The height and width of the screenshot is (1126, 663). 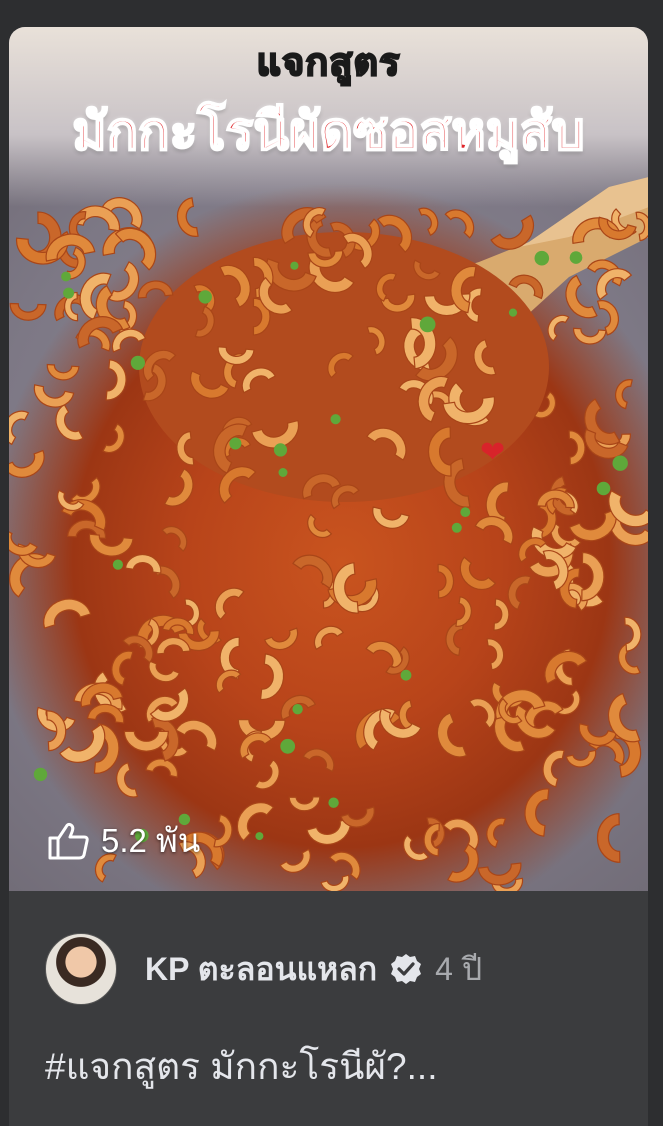 I want to click on verified-badge-icon, so click(x=406, y=969).